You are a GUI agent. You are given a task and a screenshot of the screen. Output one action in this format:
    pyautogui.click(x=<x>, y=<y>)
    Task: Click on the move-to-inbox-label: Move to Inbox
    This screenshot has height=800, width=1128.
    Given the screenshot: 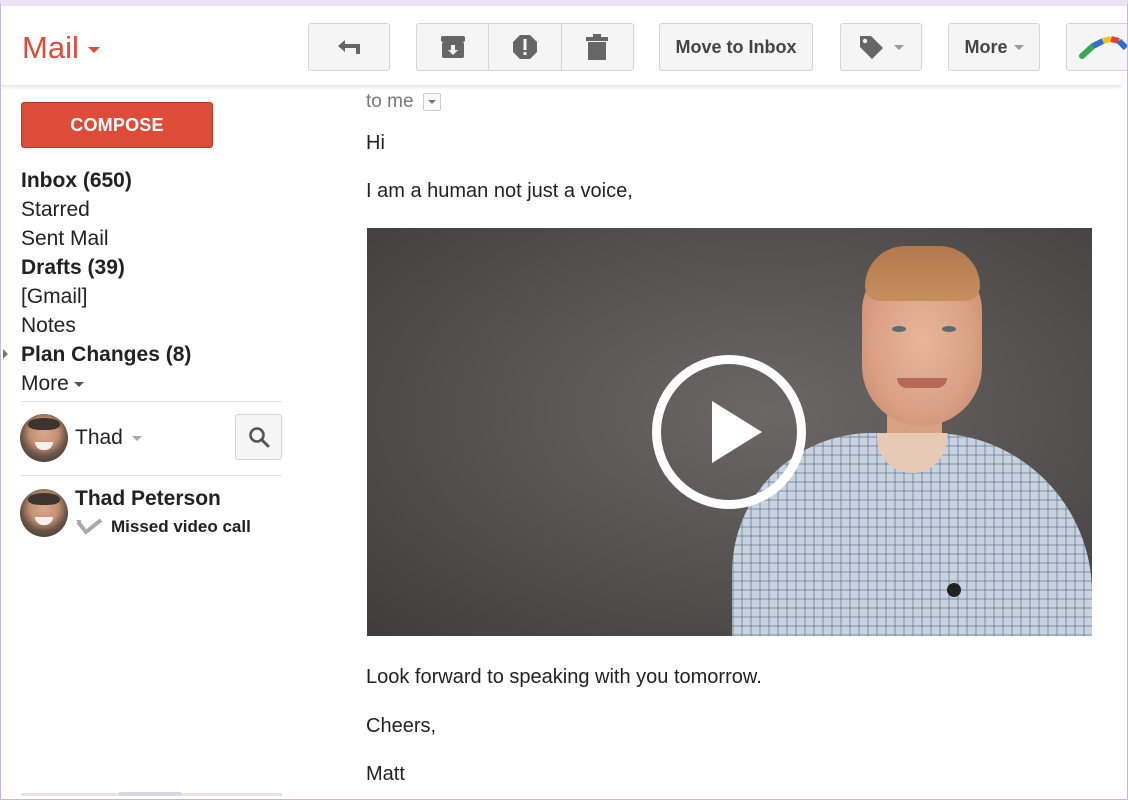 What is the action you would take?
    pyautogui.click(x=736, y=46)
    